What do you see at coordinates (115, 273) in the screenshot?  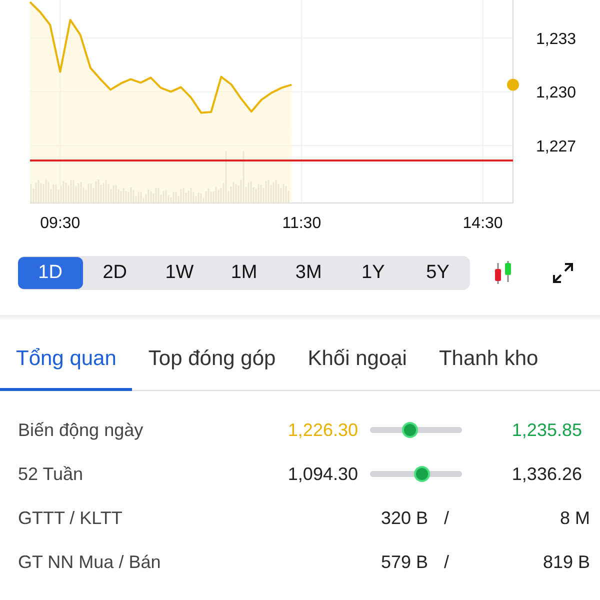 I see `range-tab: 2D` at bounding box center [115, 273].